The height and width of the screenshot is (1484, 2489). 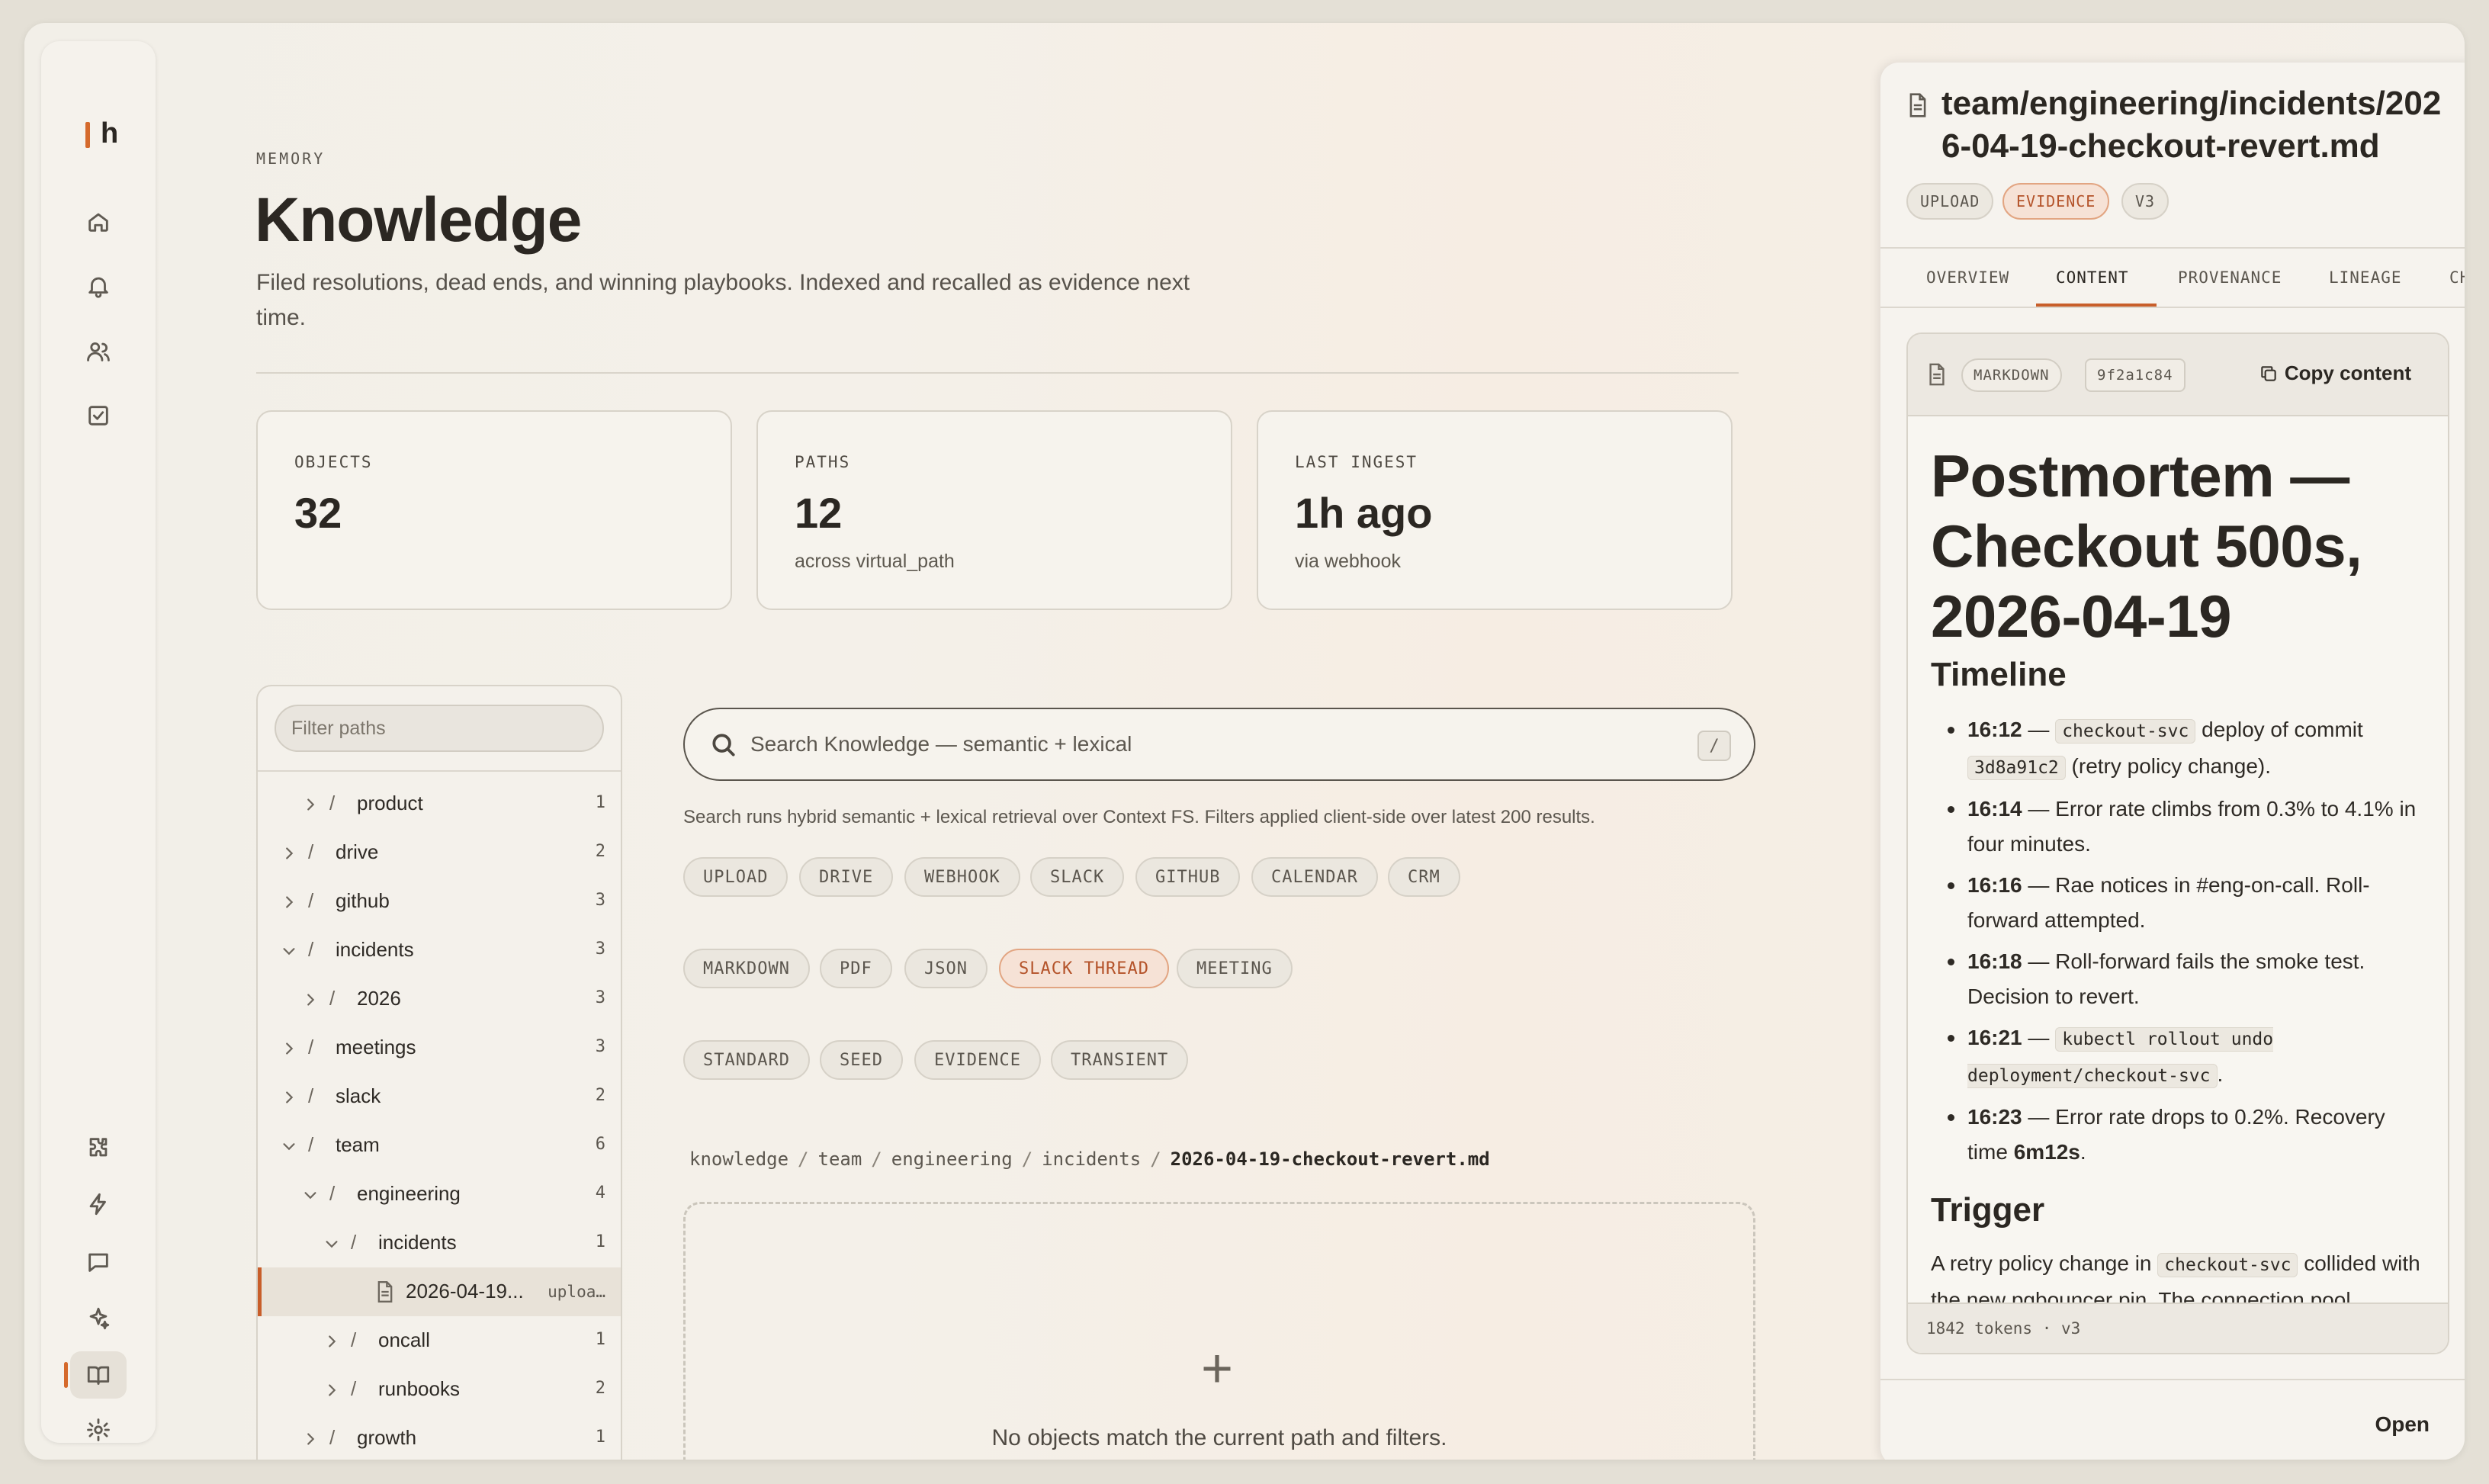 I want to click on filter-chip-drive: DRIVE, so click(x=846, y=877).